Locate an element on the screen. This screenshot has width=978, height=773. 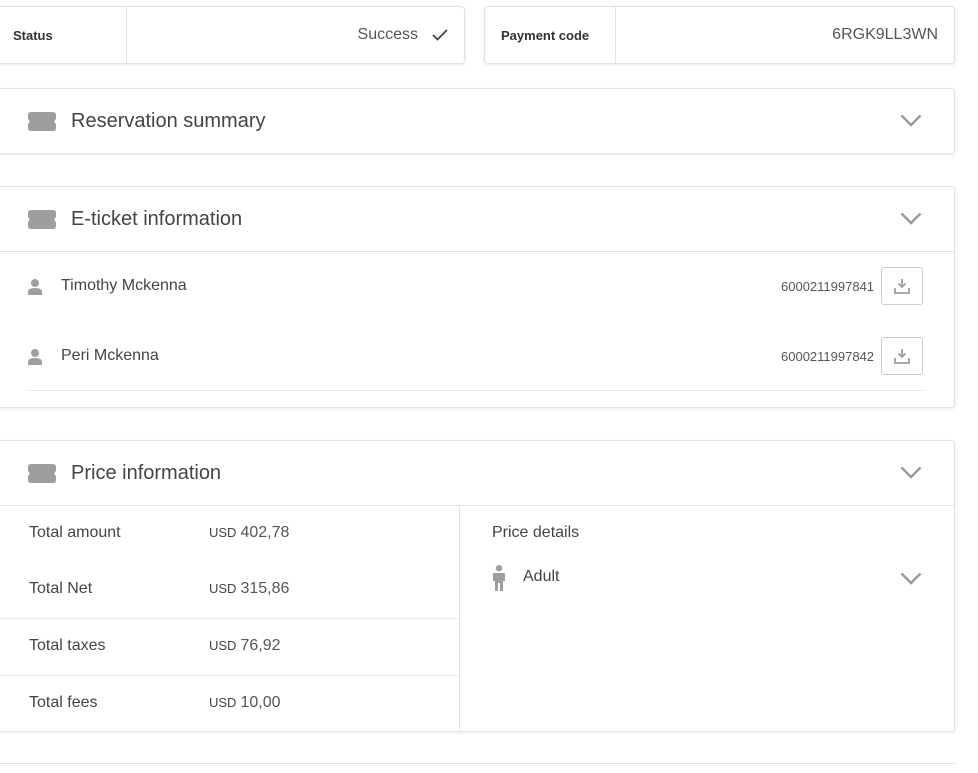
column-divider is located at coordinates (459, 618).